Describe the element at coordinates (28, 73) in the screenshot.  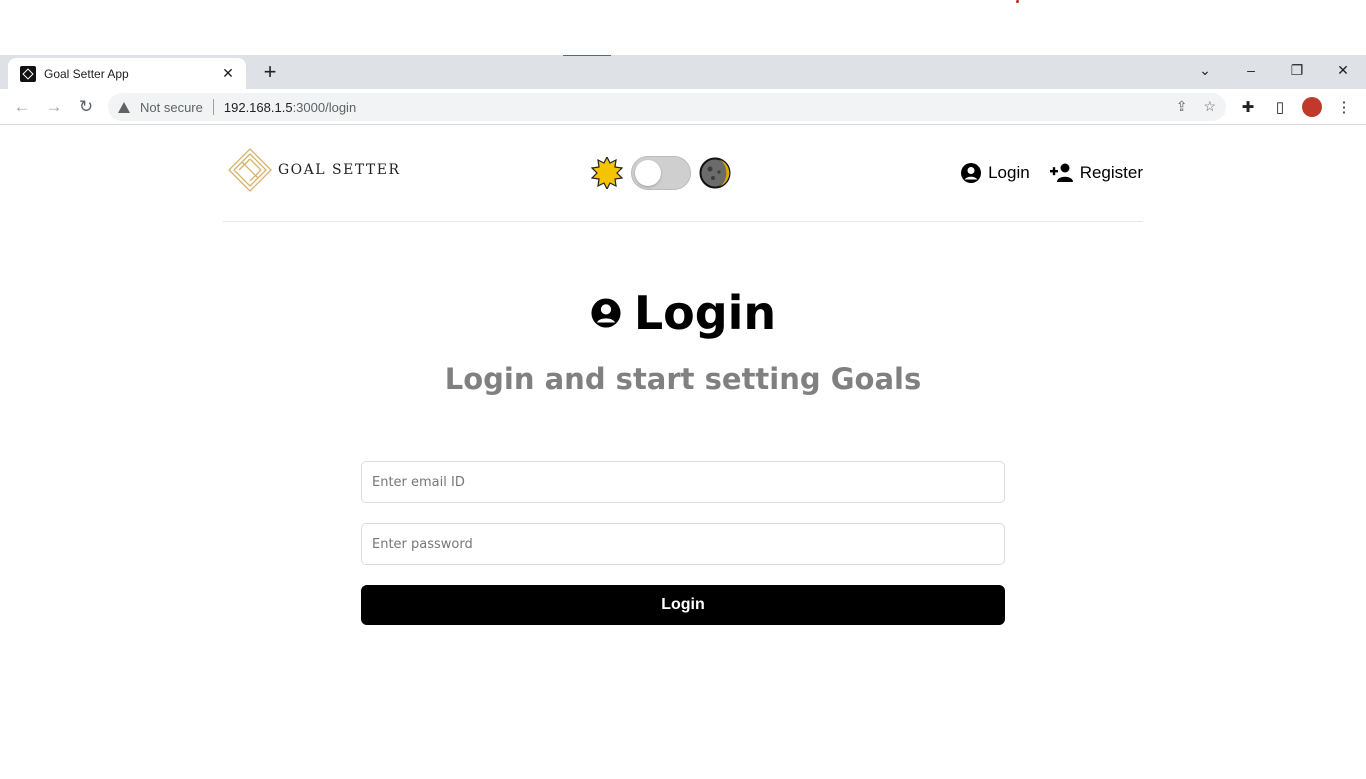
I see `favicon-icon` at that location.